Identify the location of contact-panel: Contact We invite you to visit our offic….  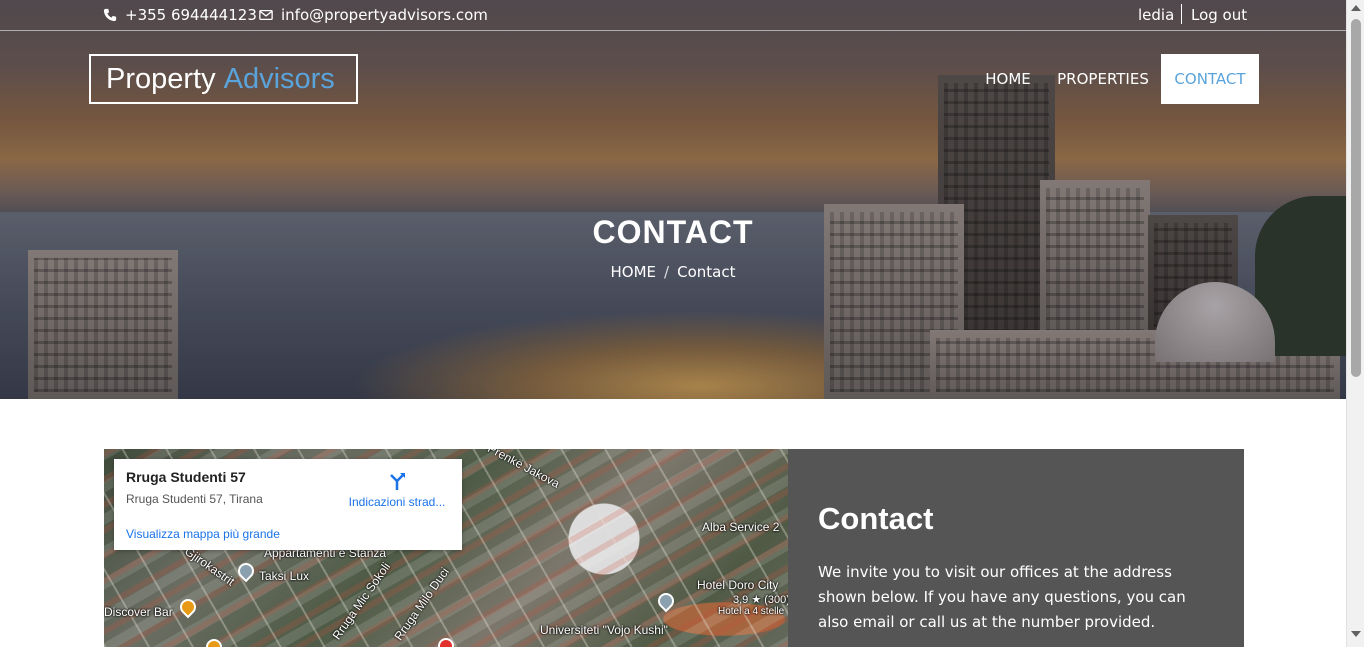
(1016, 548).